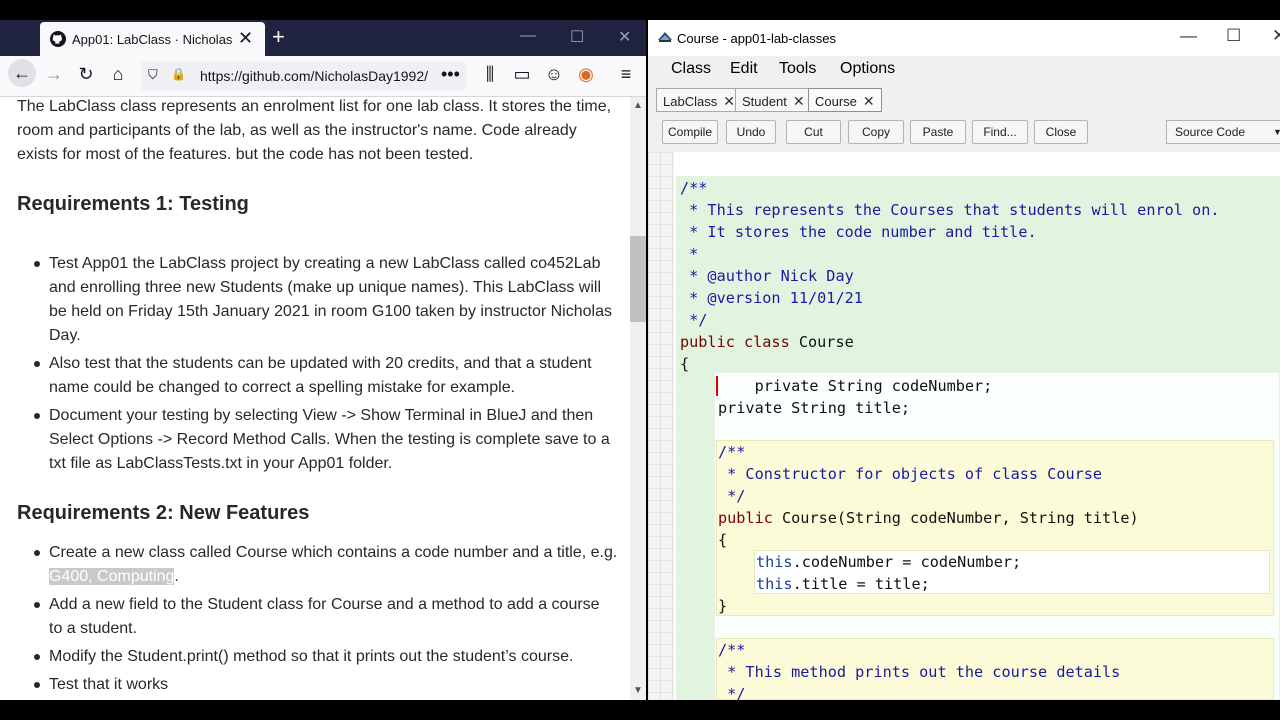 The image size is (1280, 720). I want to click on account-icon: ☺, so click(554, 74).